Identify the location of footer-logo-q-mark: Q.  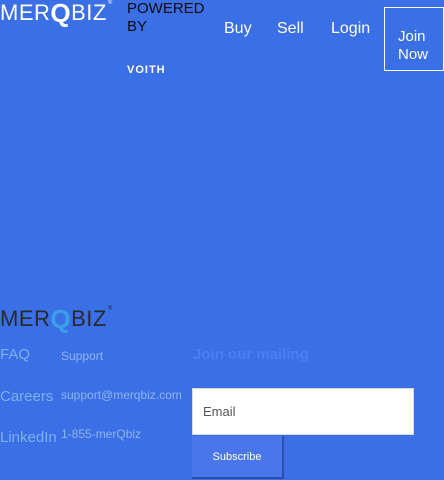
(61, 318).